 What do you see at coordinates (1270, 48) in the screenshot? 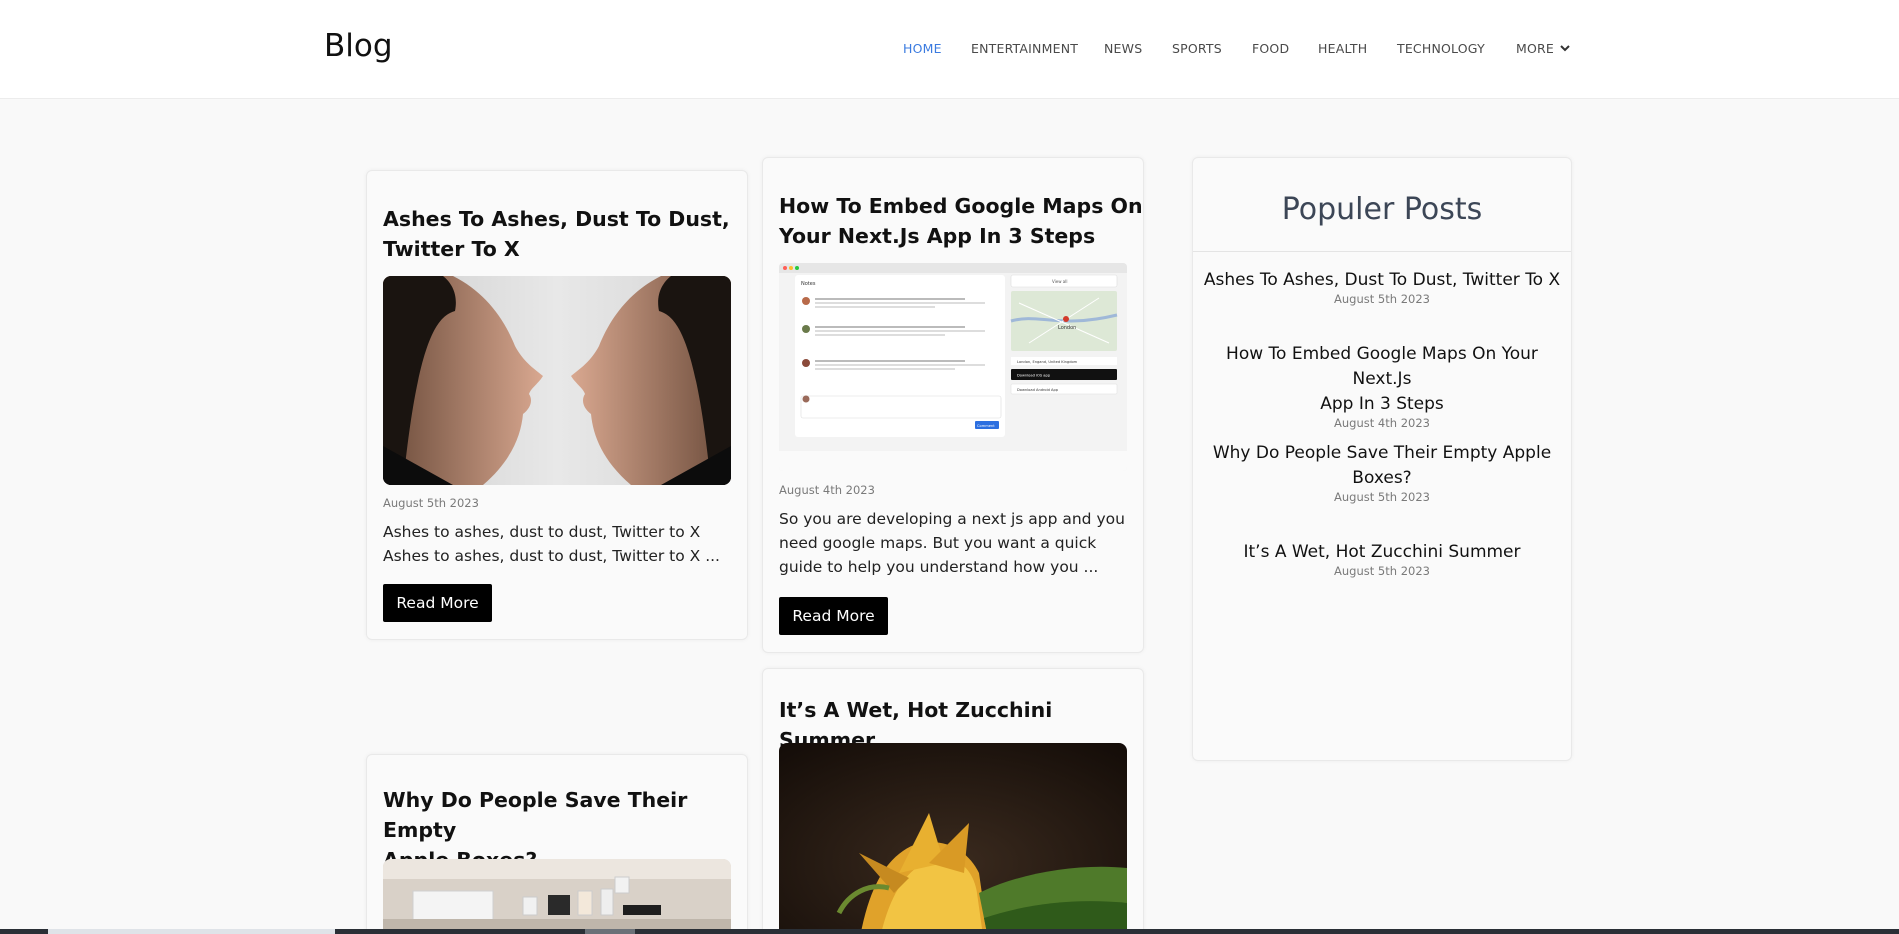
I see `nav-food: FOOD` at bounding box center [1270, 48].